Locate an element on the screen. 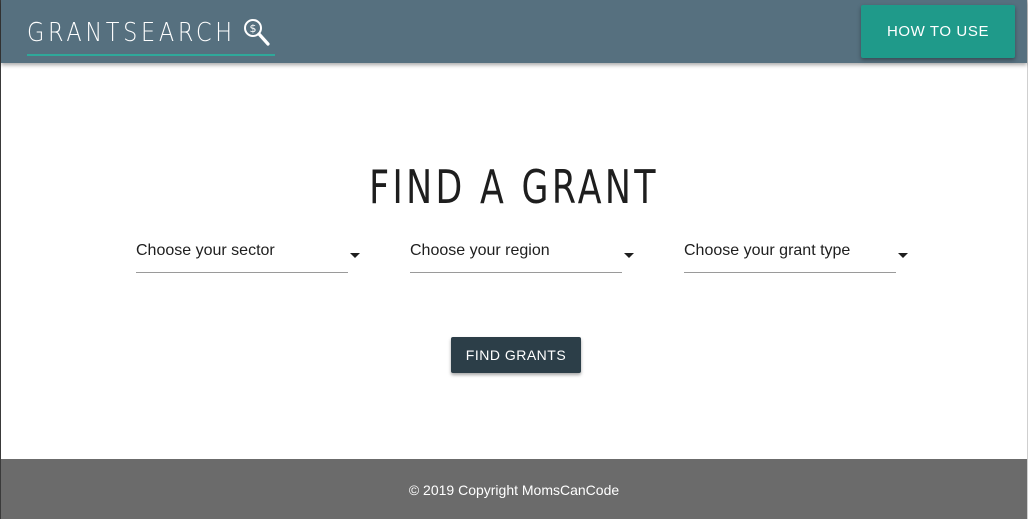  region-select: Choose your region is located at coordinates (525, 253).